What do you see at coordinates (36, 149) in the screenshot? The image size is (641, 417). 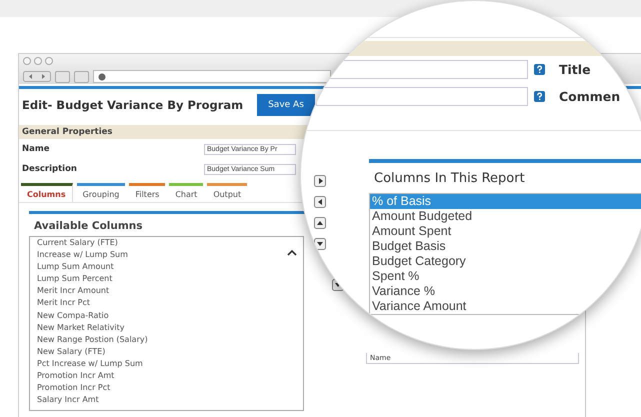 I see `field-label: Name` at bounding box center [36, 149].